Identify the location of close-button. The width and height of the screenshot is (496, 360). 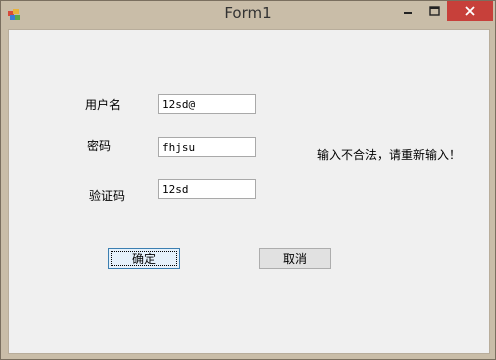
(470, 11).